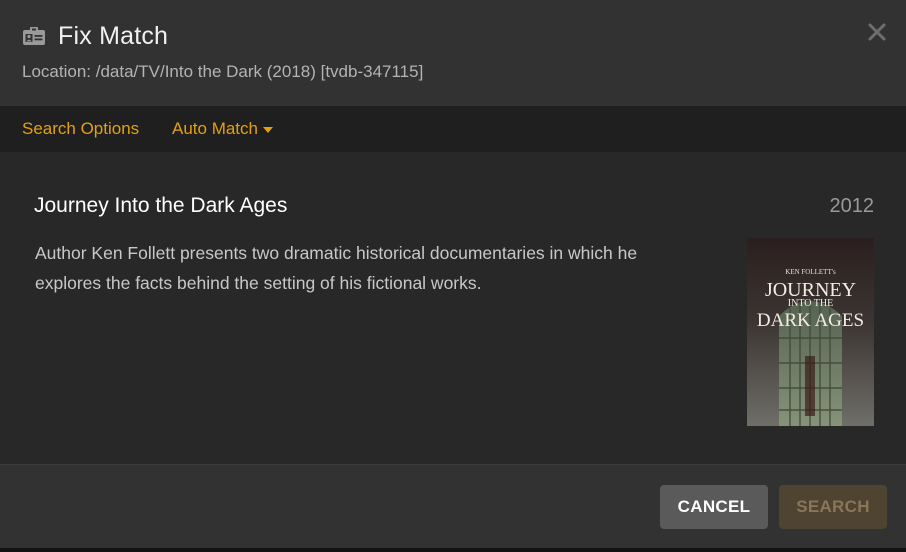 The image size is (906, 552). Describe the element at coordinates (852, 206) in the screenshot. I see `result-year: 2012` at that location.